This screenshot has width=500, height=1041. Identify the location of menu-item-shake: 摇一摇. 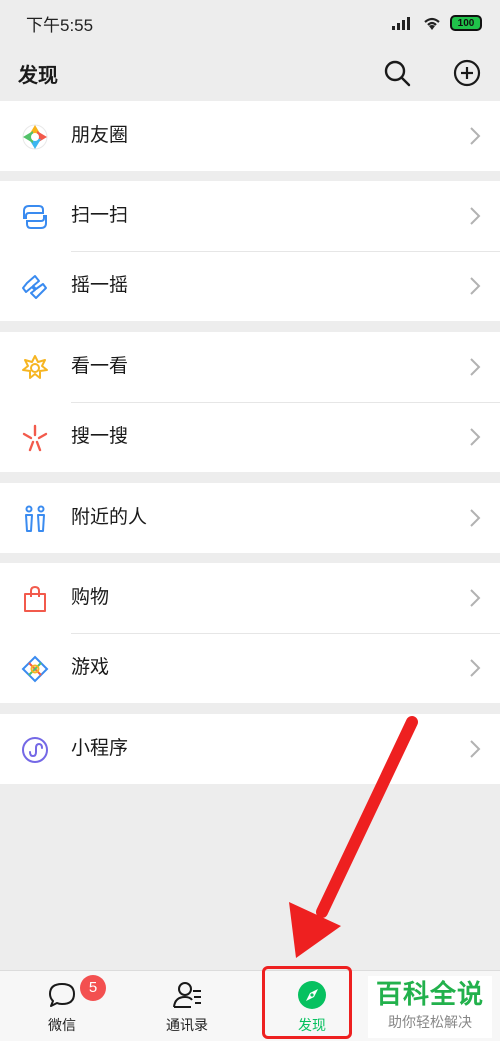
(250, 286).